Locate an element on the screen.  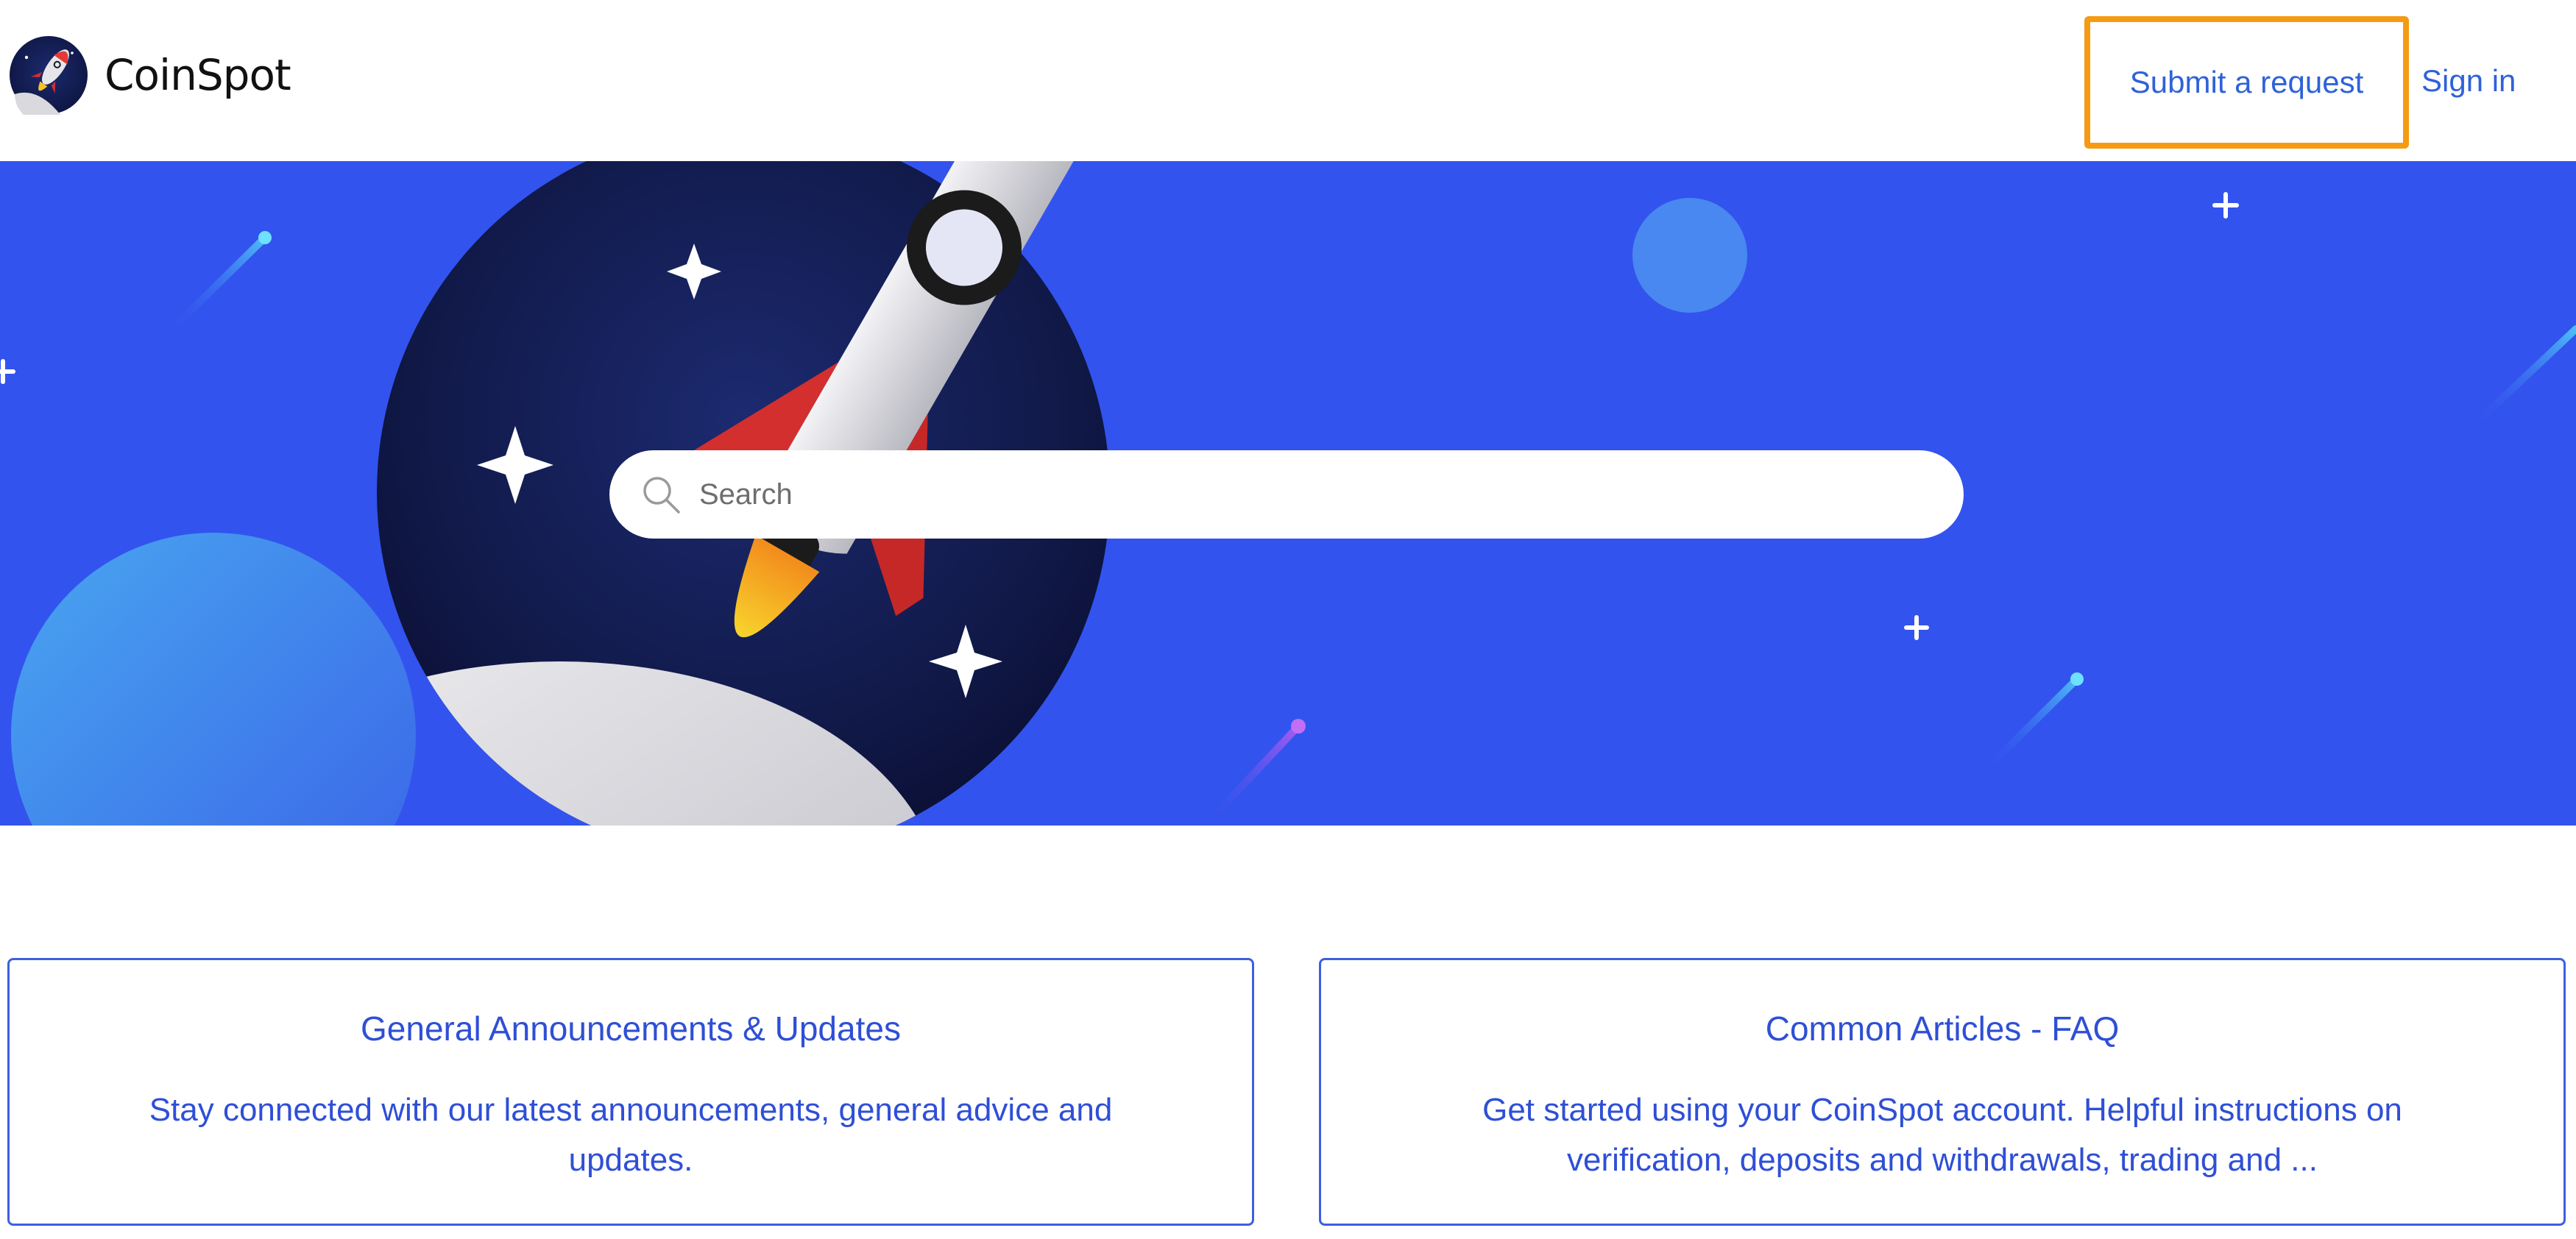
coinspot-logo-link: CoinSpot is located at coordinates (150, 75).